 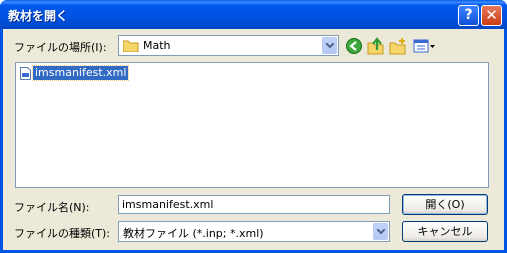 I want to click on lookin-label: ファイルの場所(I):, so click(x=60, y=47).